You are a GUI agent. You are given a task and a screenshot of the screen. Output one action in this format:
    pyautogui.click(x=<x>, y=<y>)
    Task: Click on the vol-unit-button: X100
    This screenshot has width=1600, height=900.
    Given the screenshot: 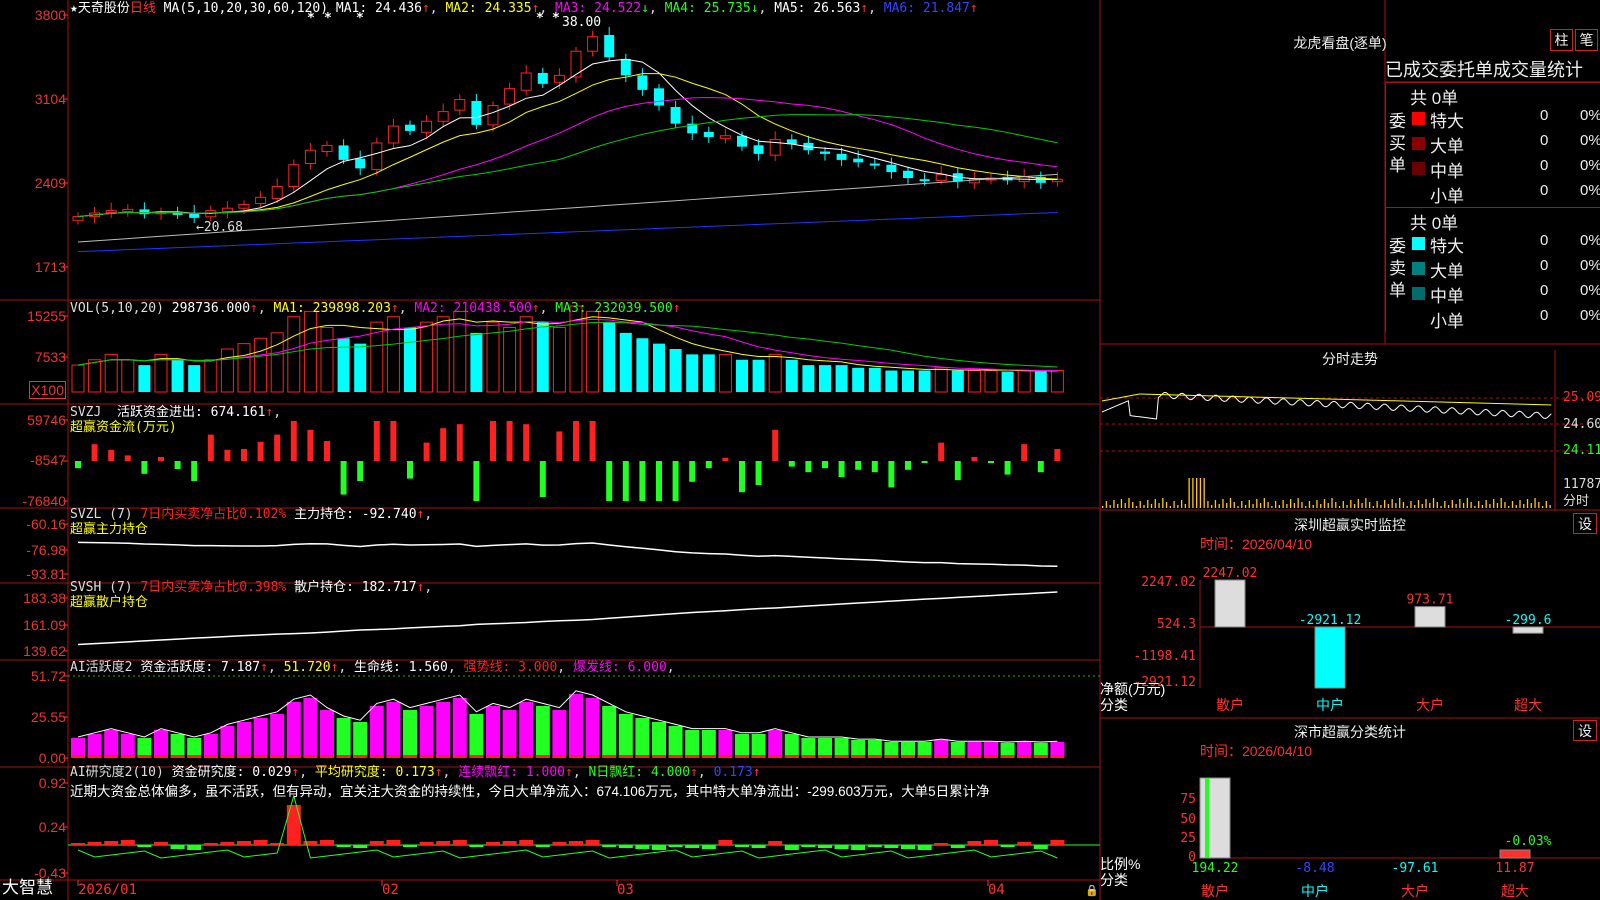 What is the action you would take?
    pyautogui.click(x=47, y=390)
    